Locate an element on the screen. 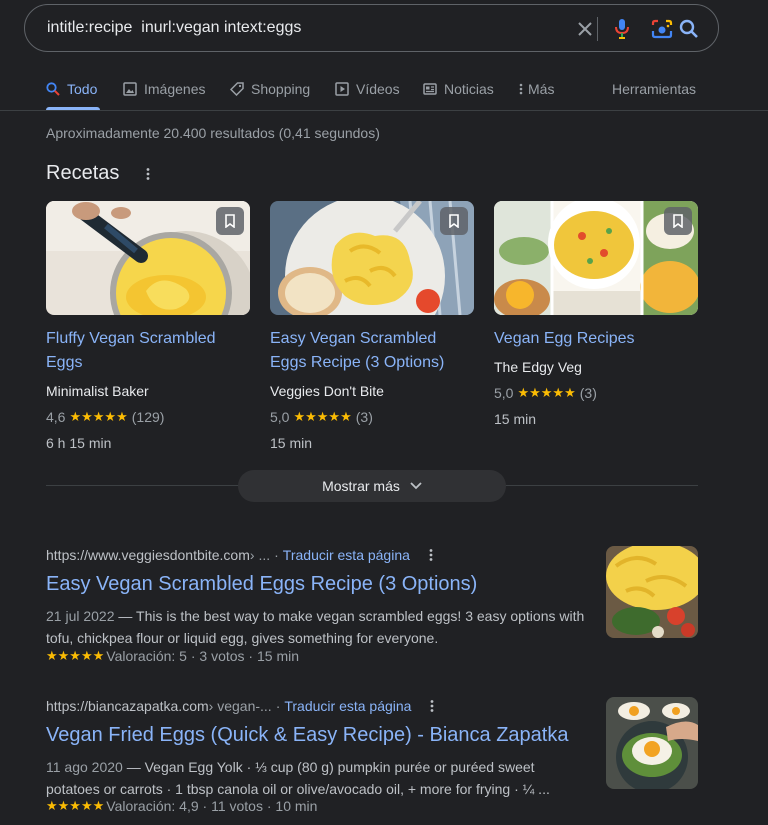  tabs-divider is located at coordinates (384, 110).